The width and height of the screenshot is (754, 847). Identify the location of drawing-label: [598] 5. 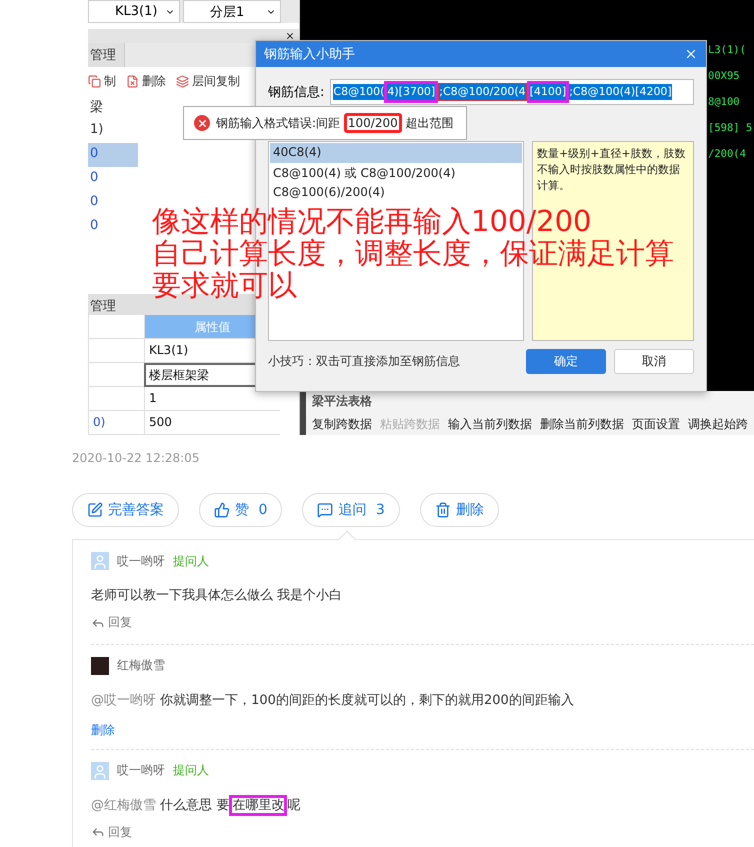
(731, 128).